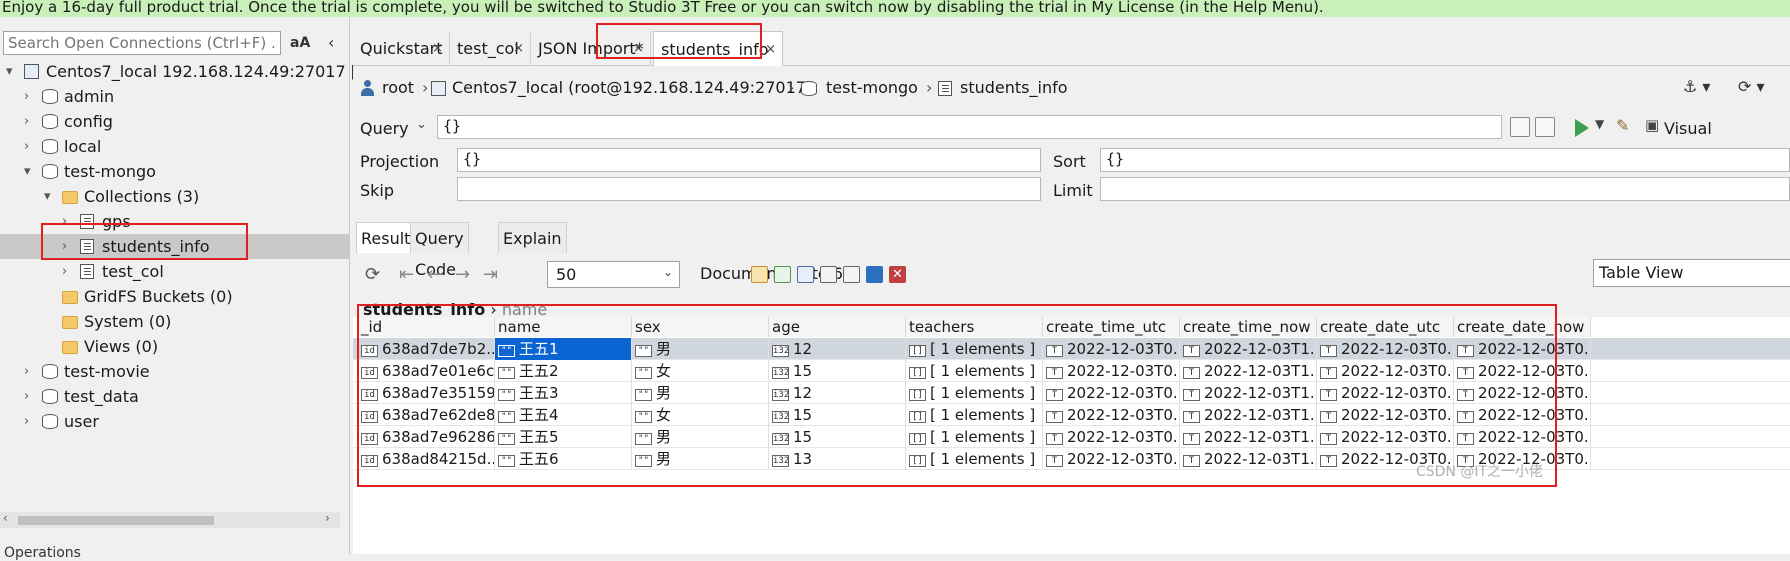 The height and width of the screenshot is (561, 1790). I want to click on edit-document-icon, so click(828, 274).